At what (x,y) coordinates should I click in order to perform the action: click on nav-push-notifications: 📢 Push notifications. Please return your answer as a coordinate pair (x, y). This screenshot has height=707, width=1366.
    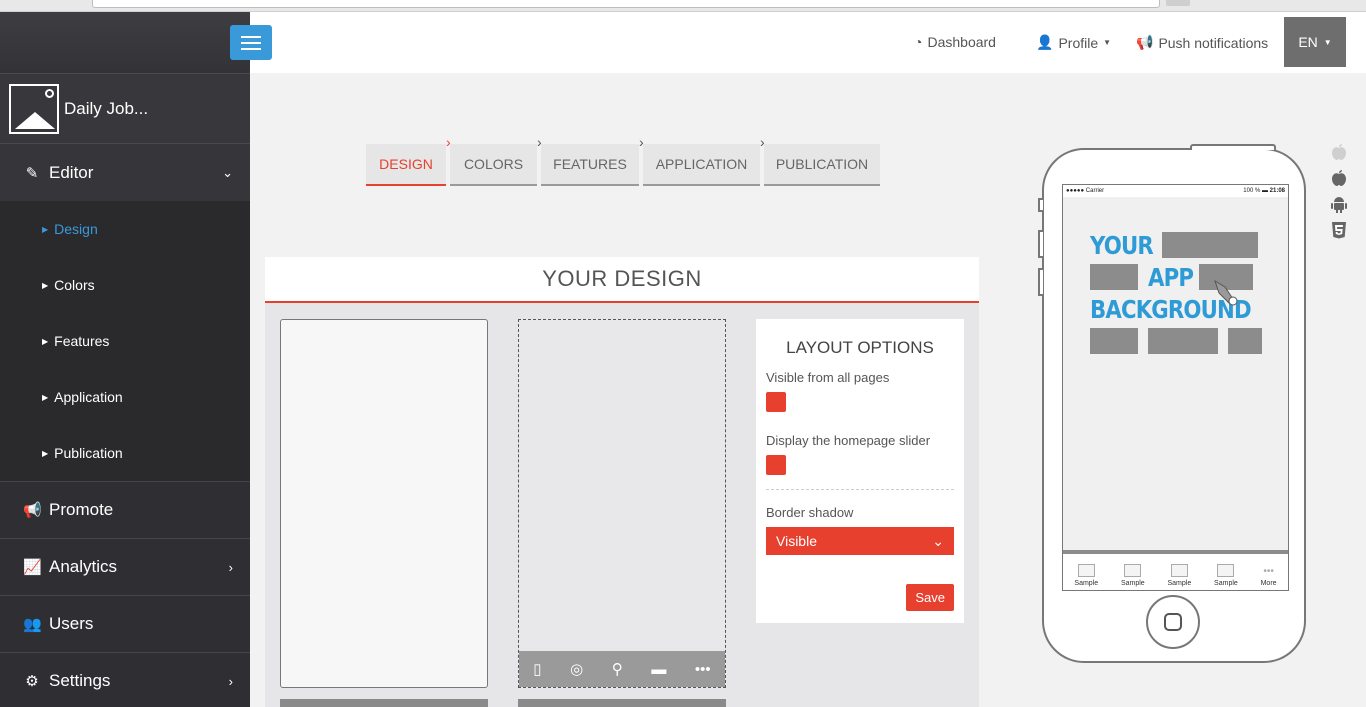
    Looking at the image, I should click on (1202, 42).